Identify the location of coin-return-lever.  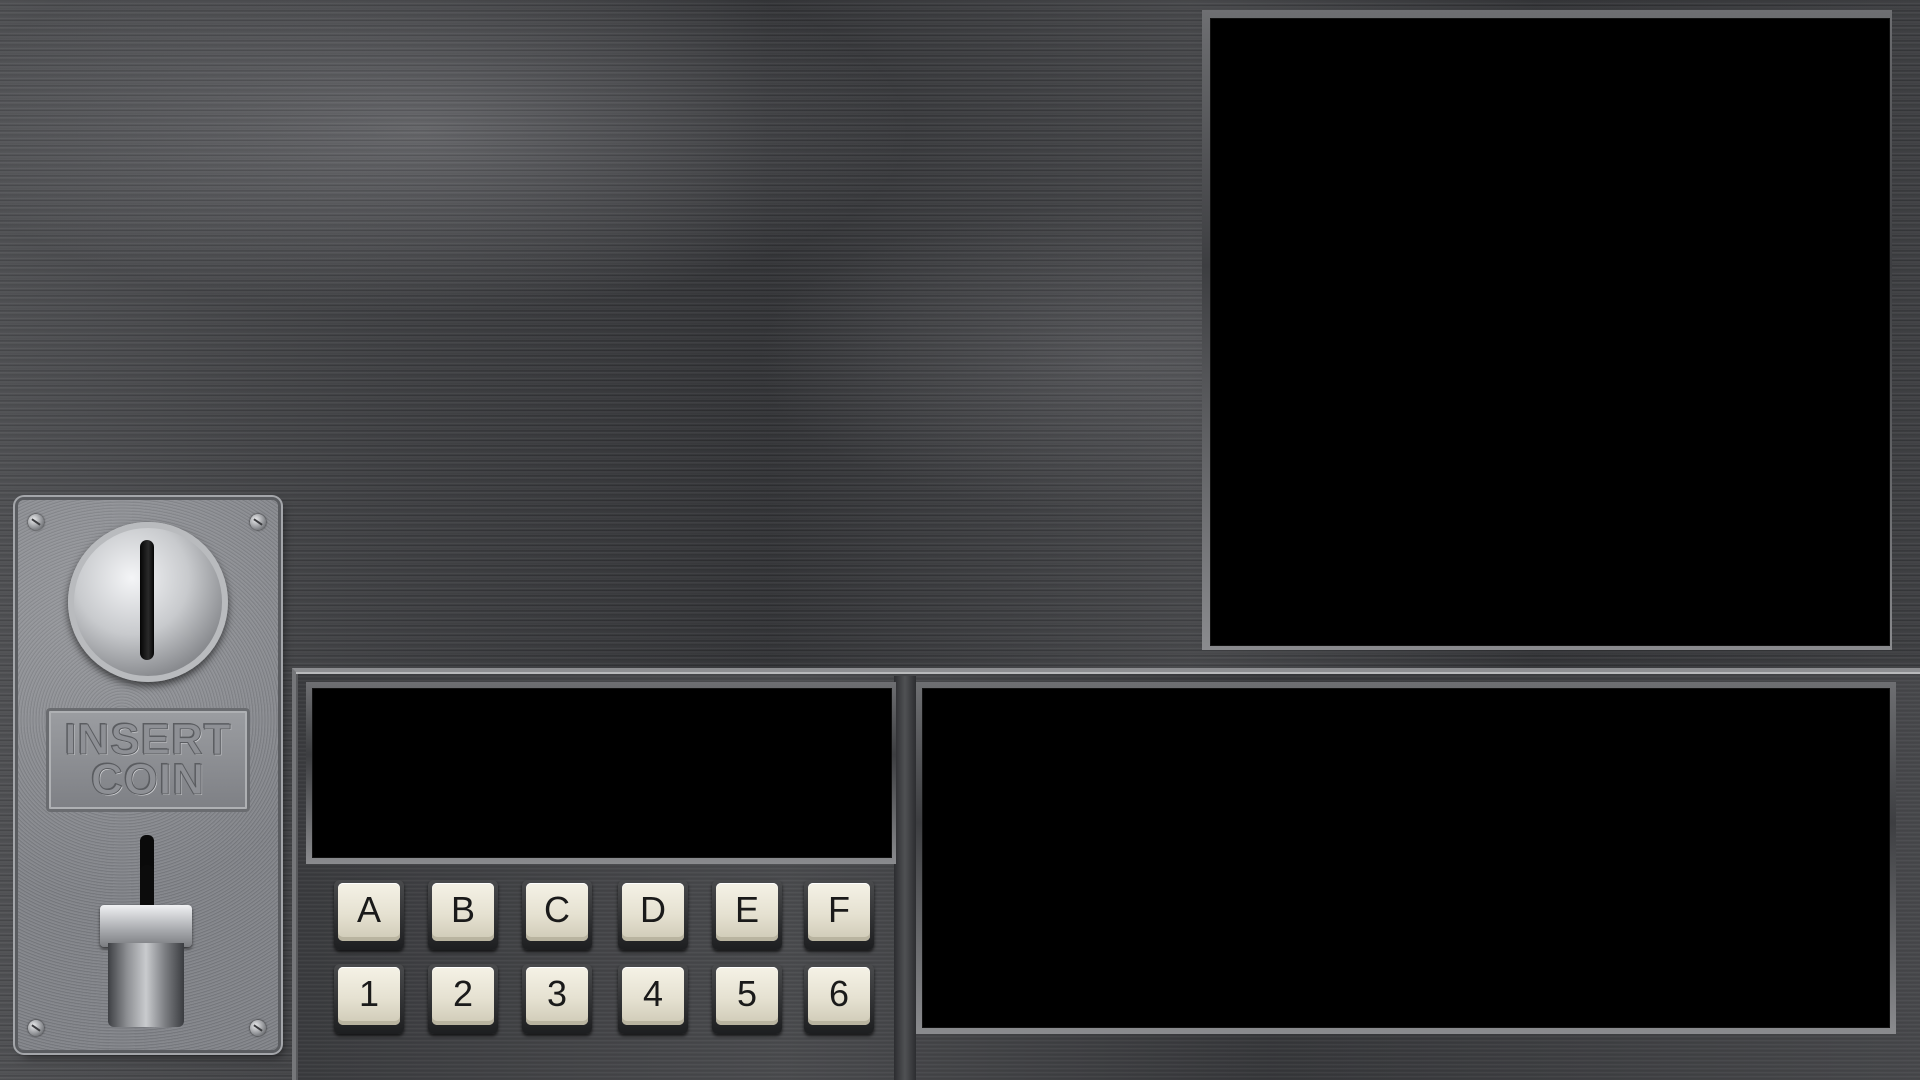
(146, 946).